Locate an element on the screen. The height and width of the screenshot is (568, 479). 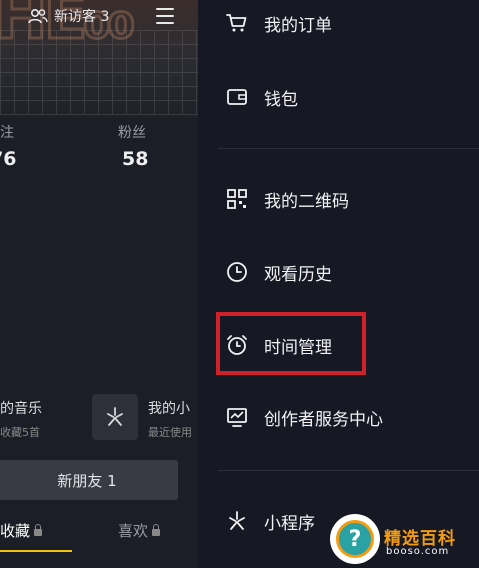
followers-count: 58 is located at coordinates (135, 159).